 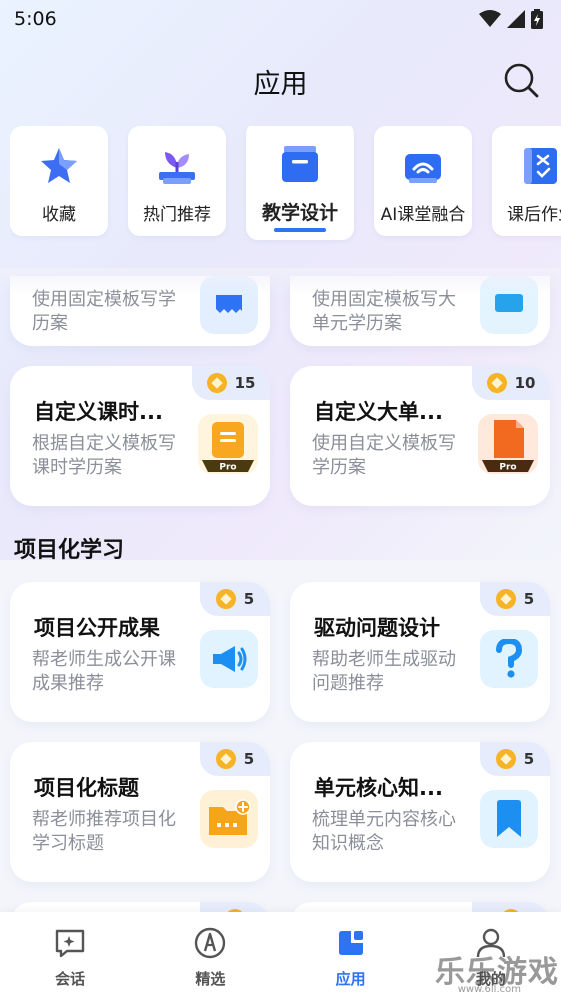 I want to click on tab-label: 收藏, so click(x=59, y=215).